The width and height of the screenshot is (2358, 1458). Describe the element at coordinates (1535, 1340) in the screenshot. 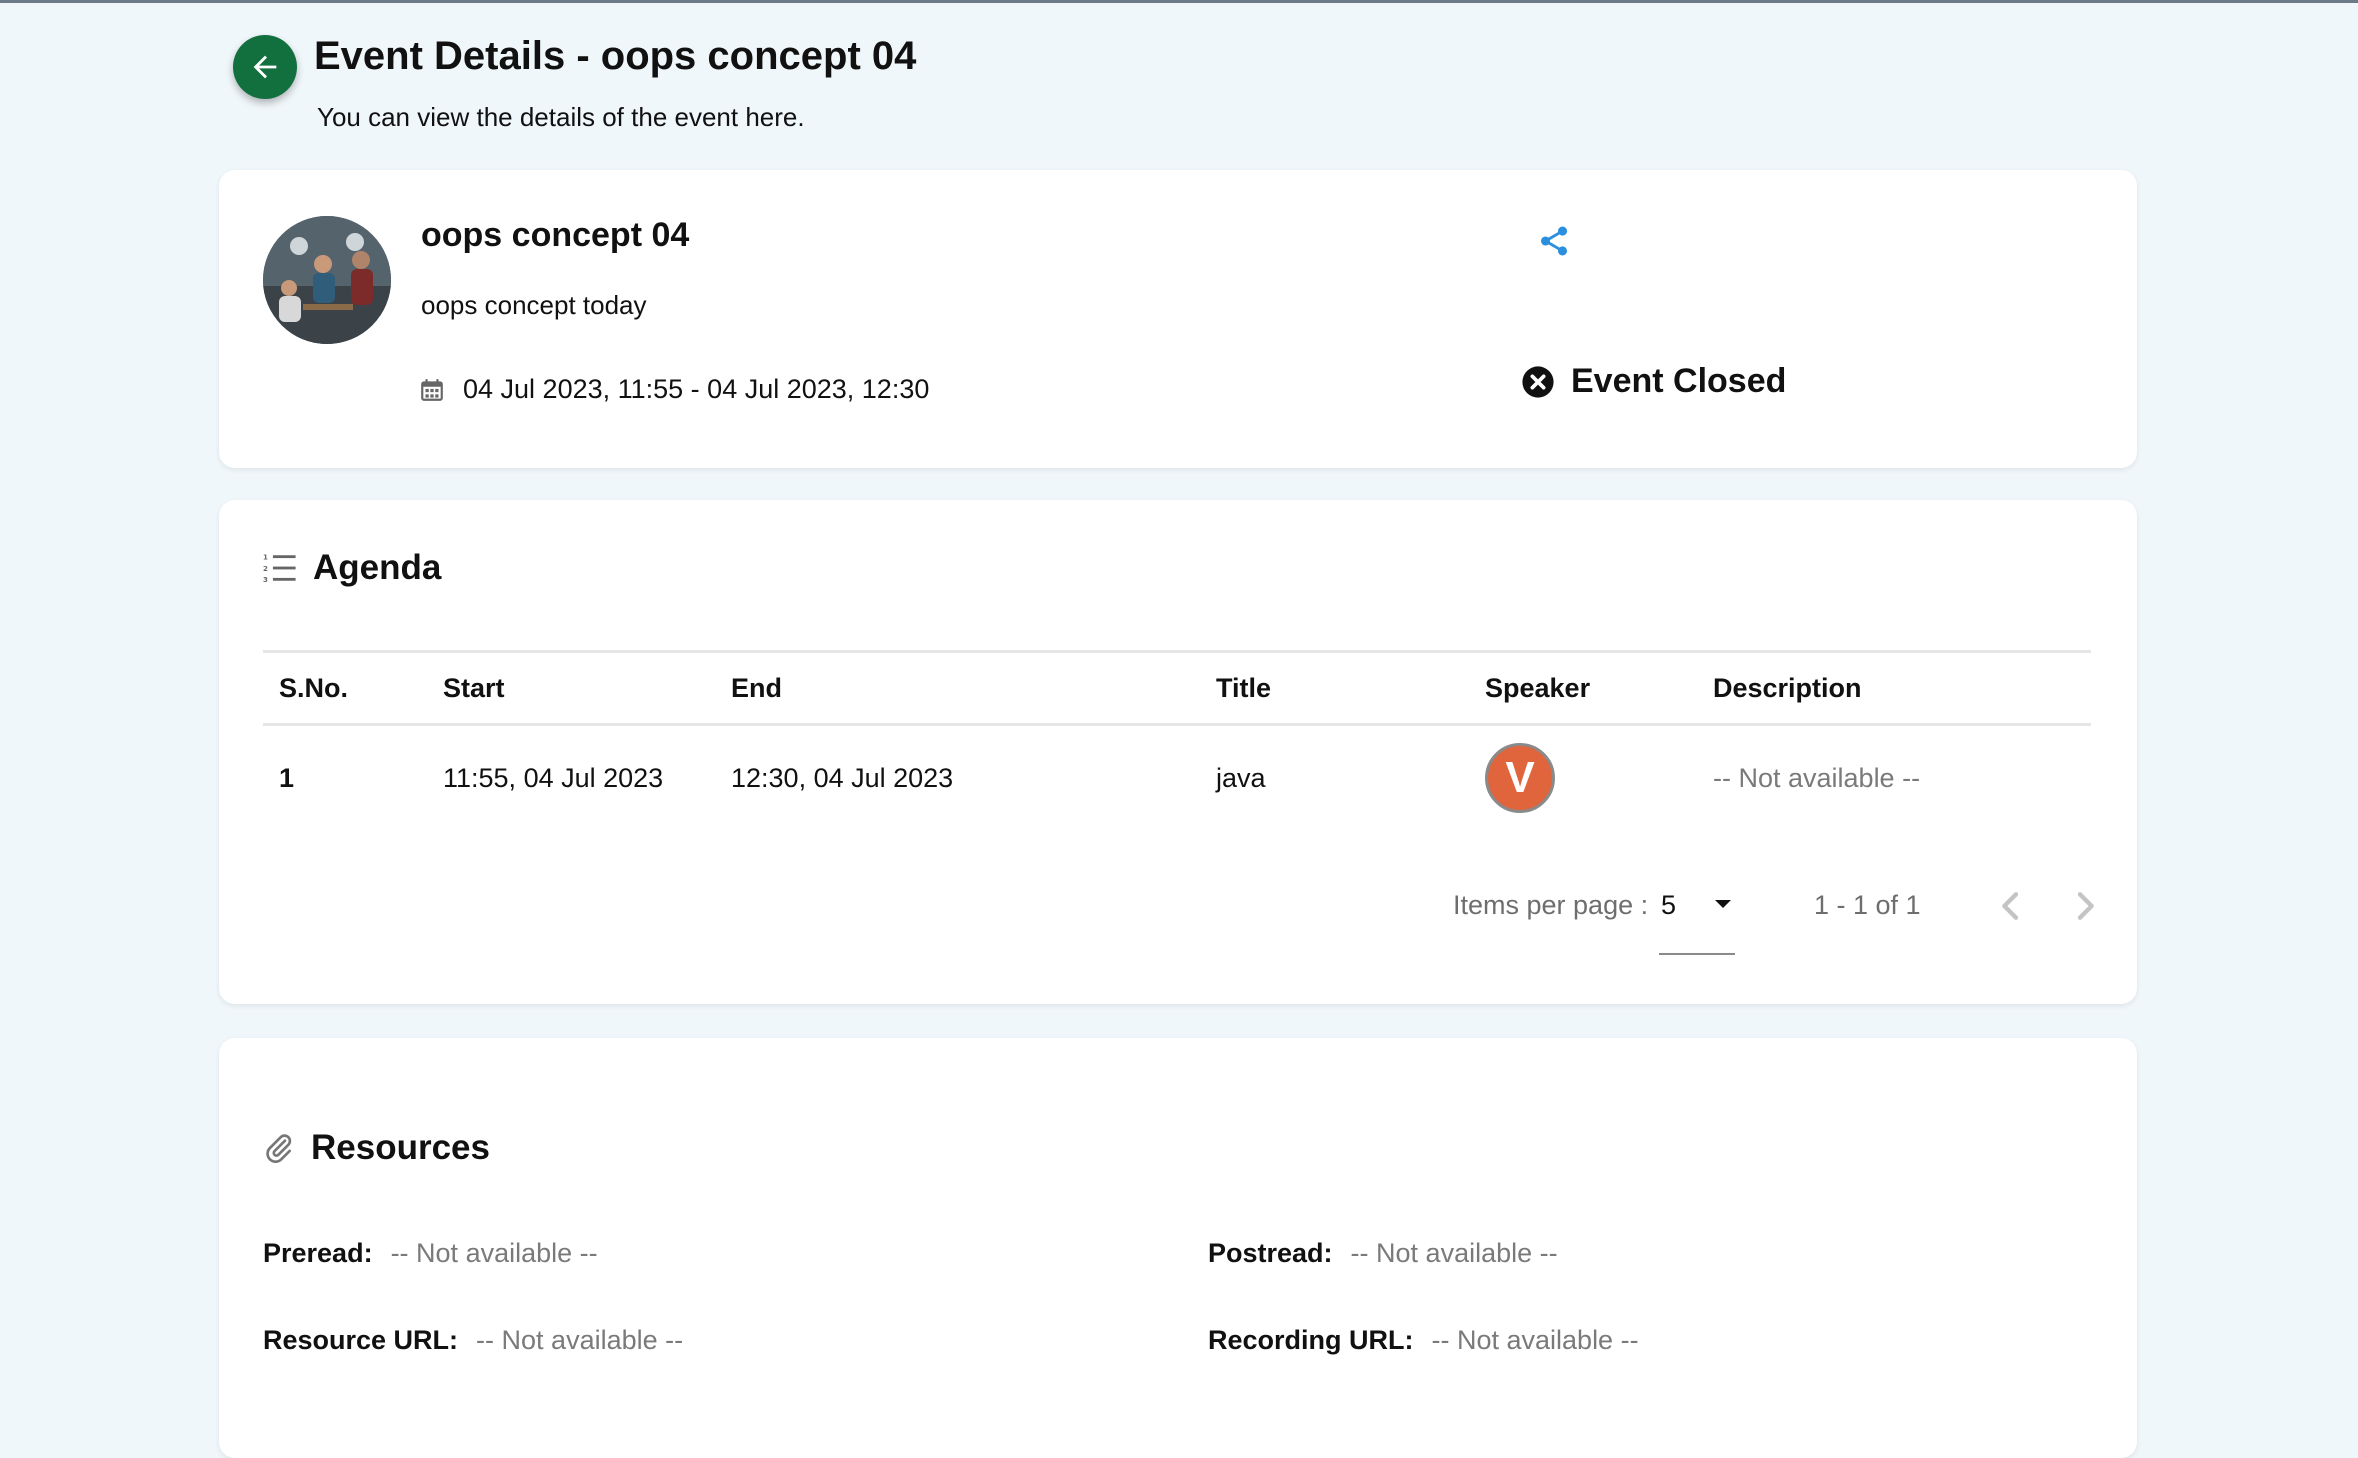

I see `recording-url-value: -- Not available --` at that location.